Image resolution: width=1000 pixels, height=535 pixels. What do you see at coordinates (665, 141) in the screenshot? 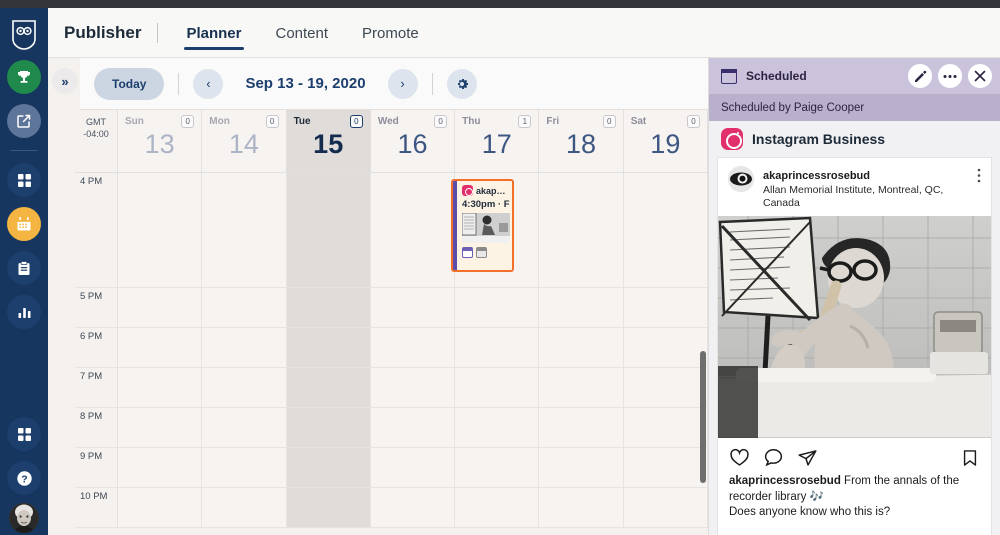
I see `day-header-sat: Sat 0 19` at bounding box center [665, 141].